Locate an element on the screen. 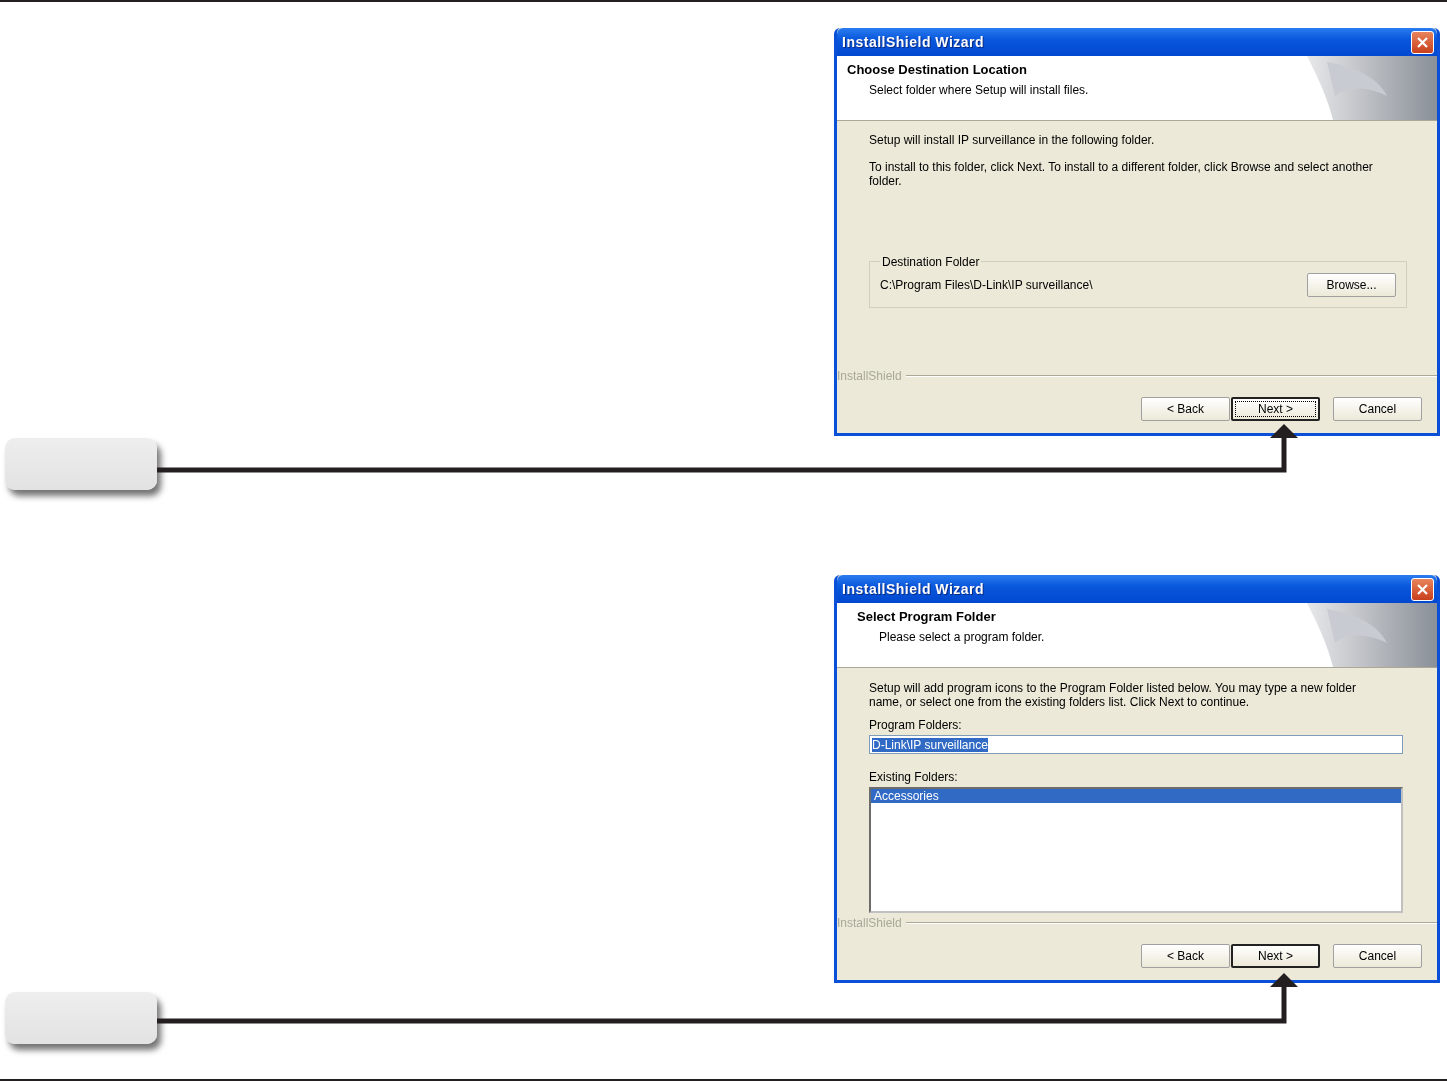  list-label: Existing Folders: is located at coordinates (914, 777).